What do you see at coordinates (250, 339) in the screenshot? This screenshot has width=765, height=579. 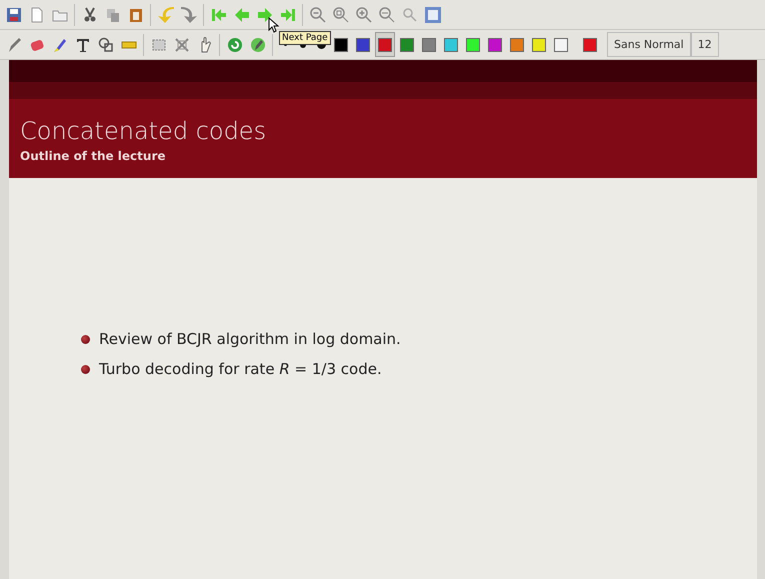 I see `bullet-text: Review of BCJR algorithm in log domain.` at bounding box center [250, 339].